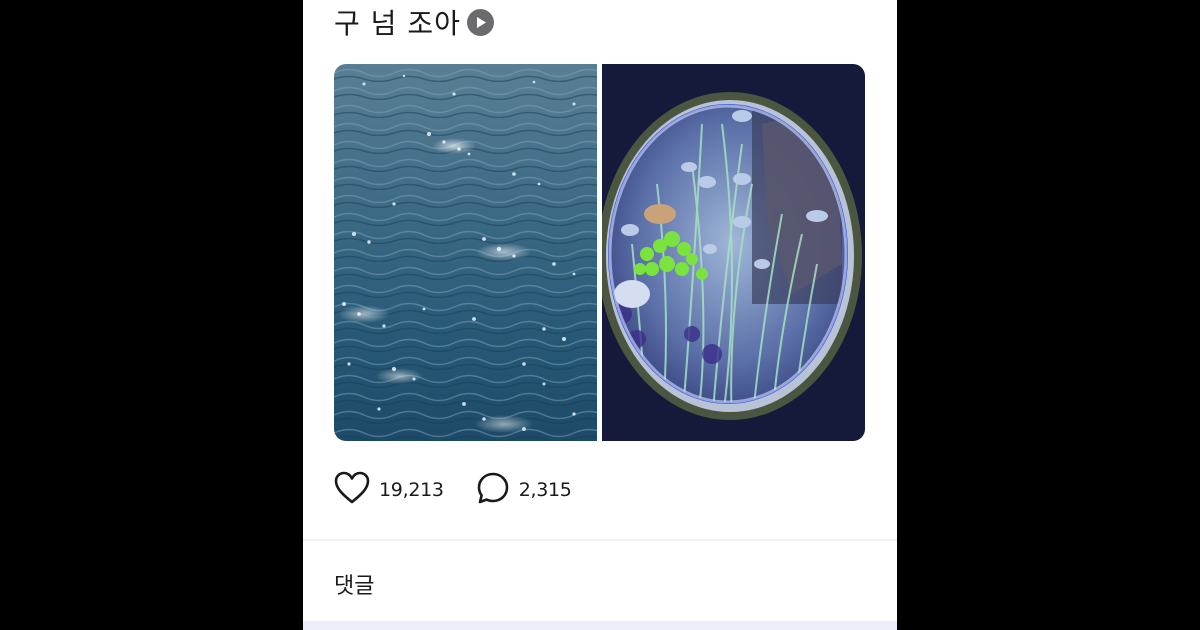 The image size is (1200, 630). I want to click on comment-input-strip, so click(600, 625).